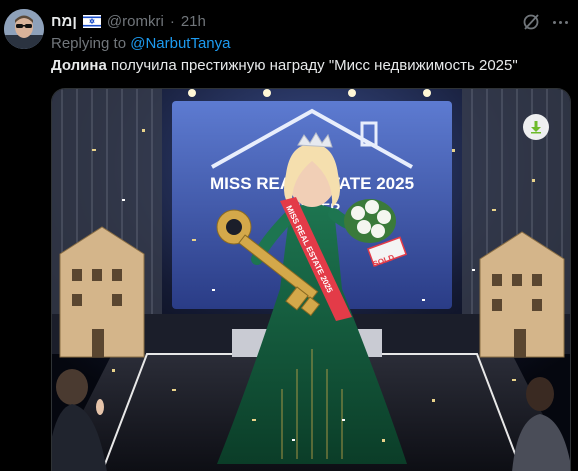  I want to click on download-arrow-icon, so click(536, 127).